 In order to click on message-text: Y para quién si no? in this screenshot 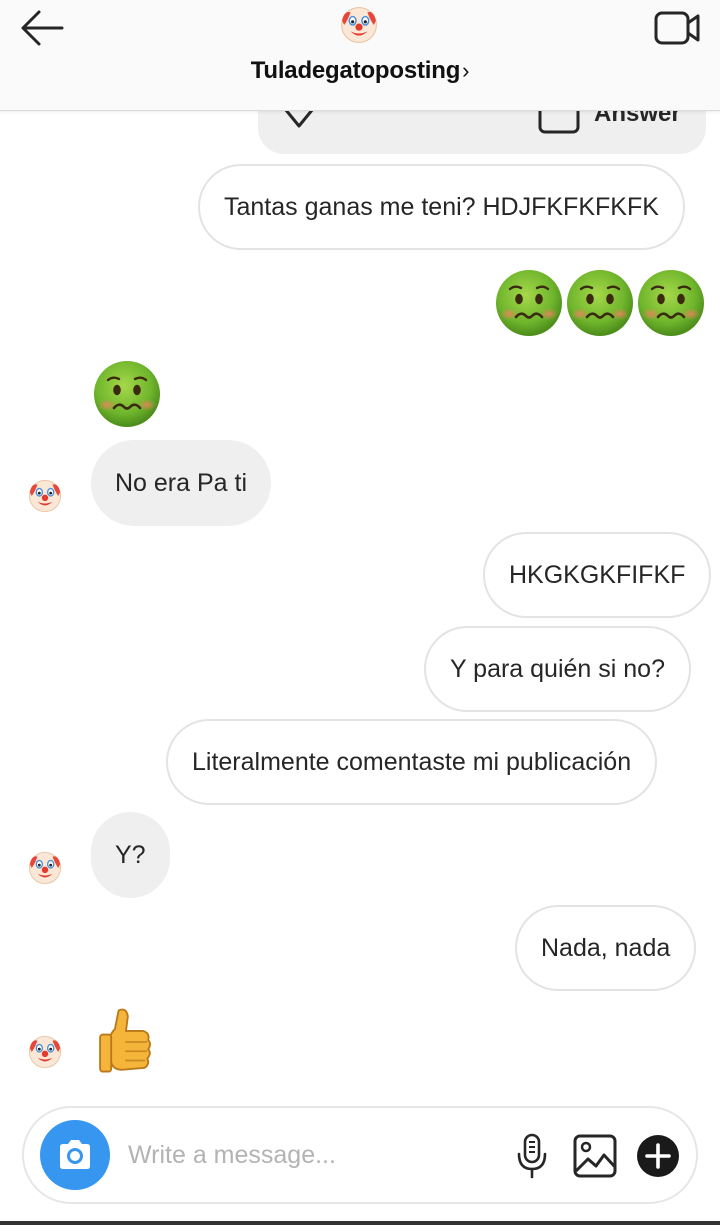, I will do `click(557, 669)`.